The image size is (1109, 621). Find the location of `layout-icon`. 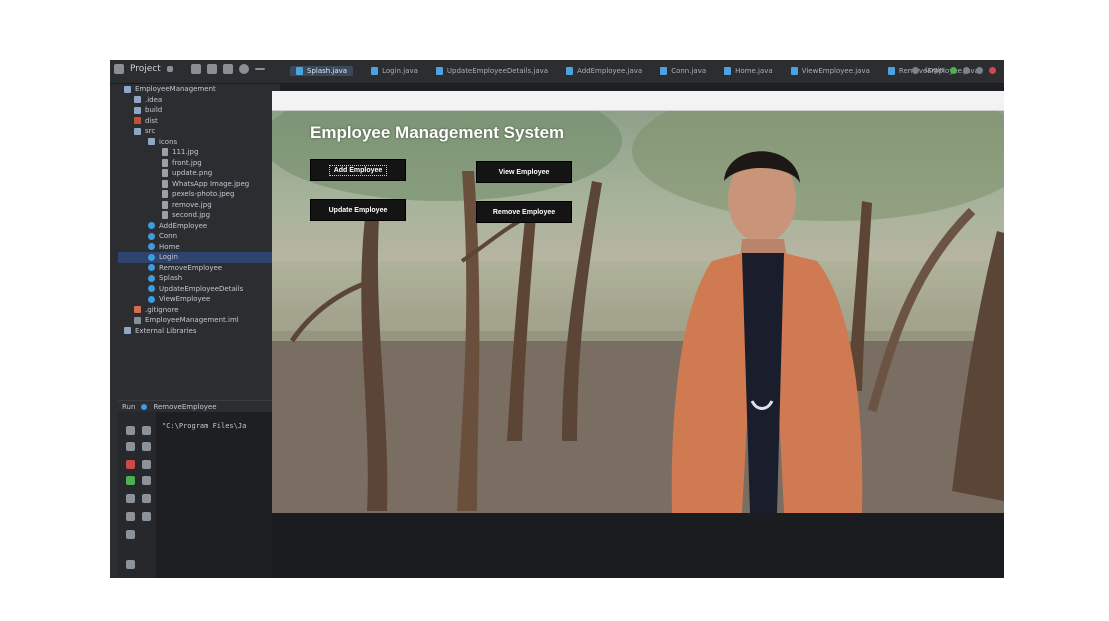

layout-icon is located at coordinates (130, 534).